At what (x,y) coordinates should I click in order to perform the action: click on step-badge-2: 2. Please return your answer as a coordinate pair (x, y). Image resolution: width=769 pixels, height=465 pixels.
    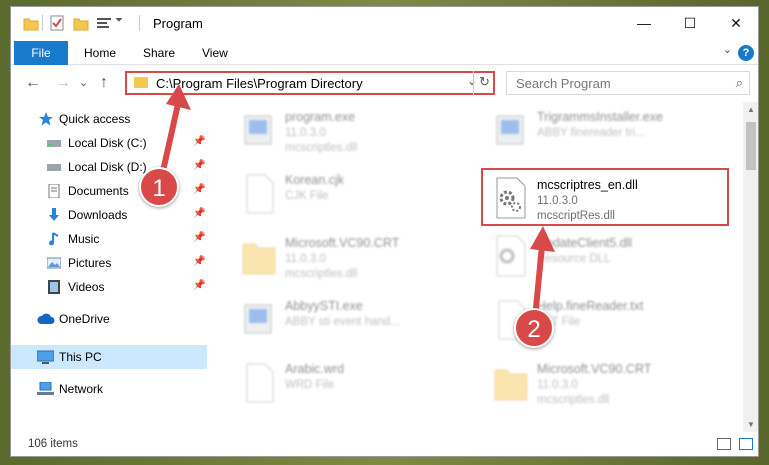
    Looking at the image, I should click on (534, 328).